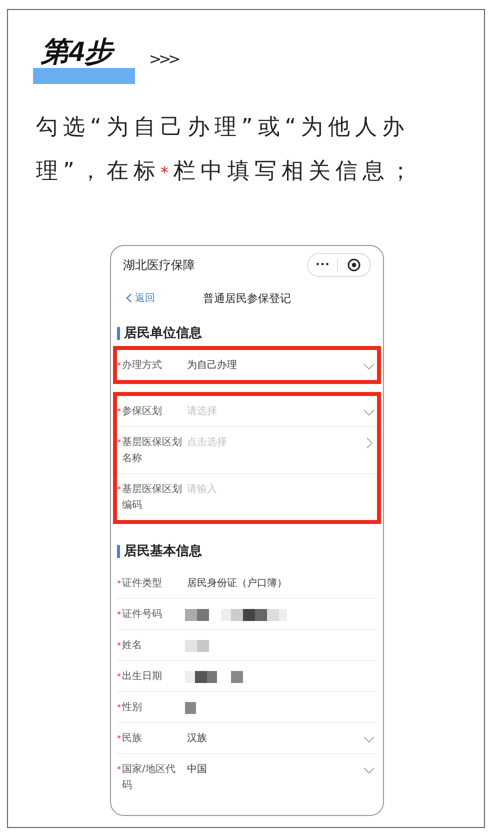 The height and width of the screenshot is (835, 492). I want to click on field-value: 居民身份证（户口簿）, so click(237, 583).